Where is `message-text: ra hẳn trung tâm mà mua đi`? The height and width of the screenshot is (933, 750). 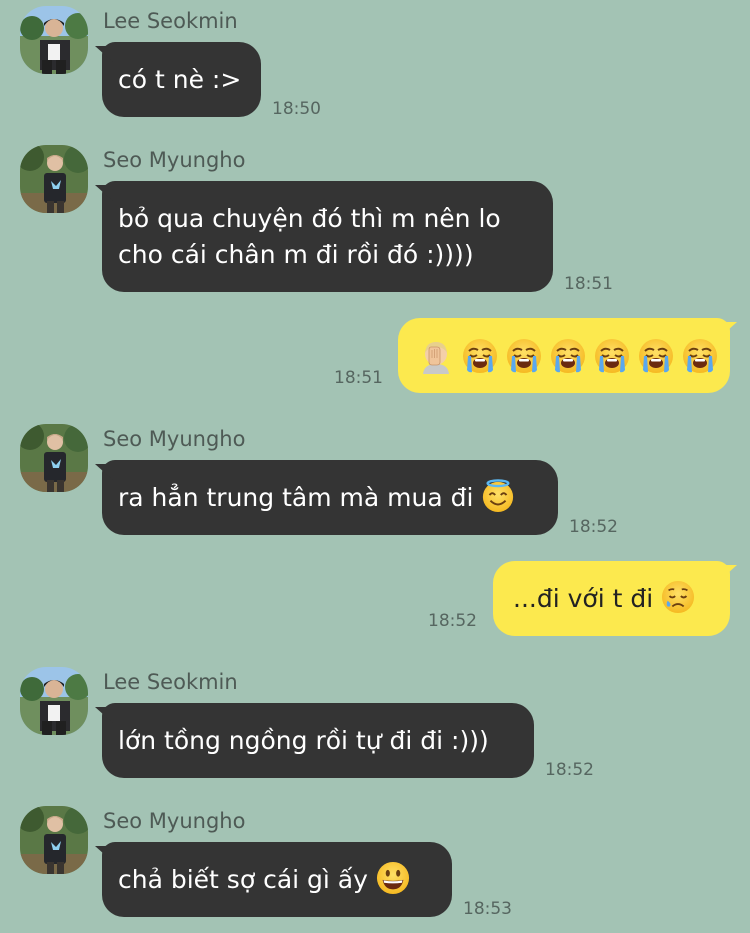 message-text: ra hẳn trung tâm mà mua đi is located at coordinates (296, 497).